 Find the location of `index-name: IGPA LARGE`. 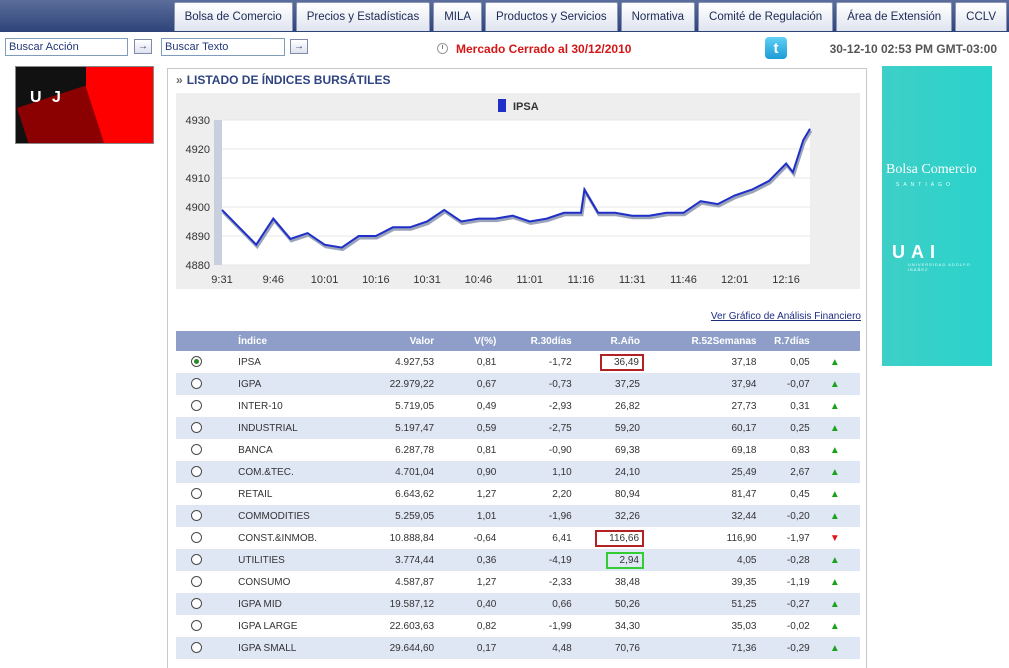

index-name: IGPA LARGE is located at coordinates (277, 626).